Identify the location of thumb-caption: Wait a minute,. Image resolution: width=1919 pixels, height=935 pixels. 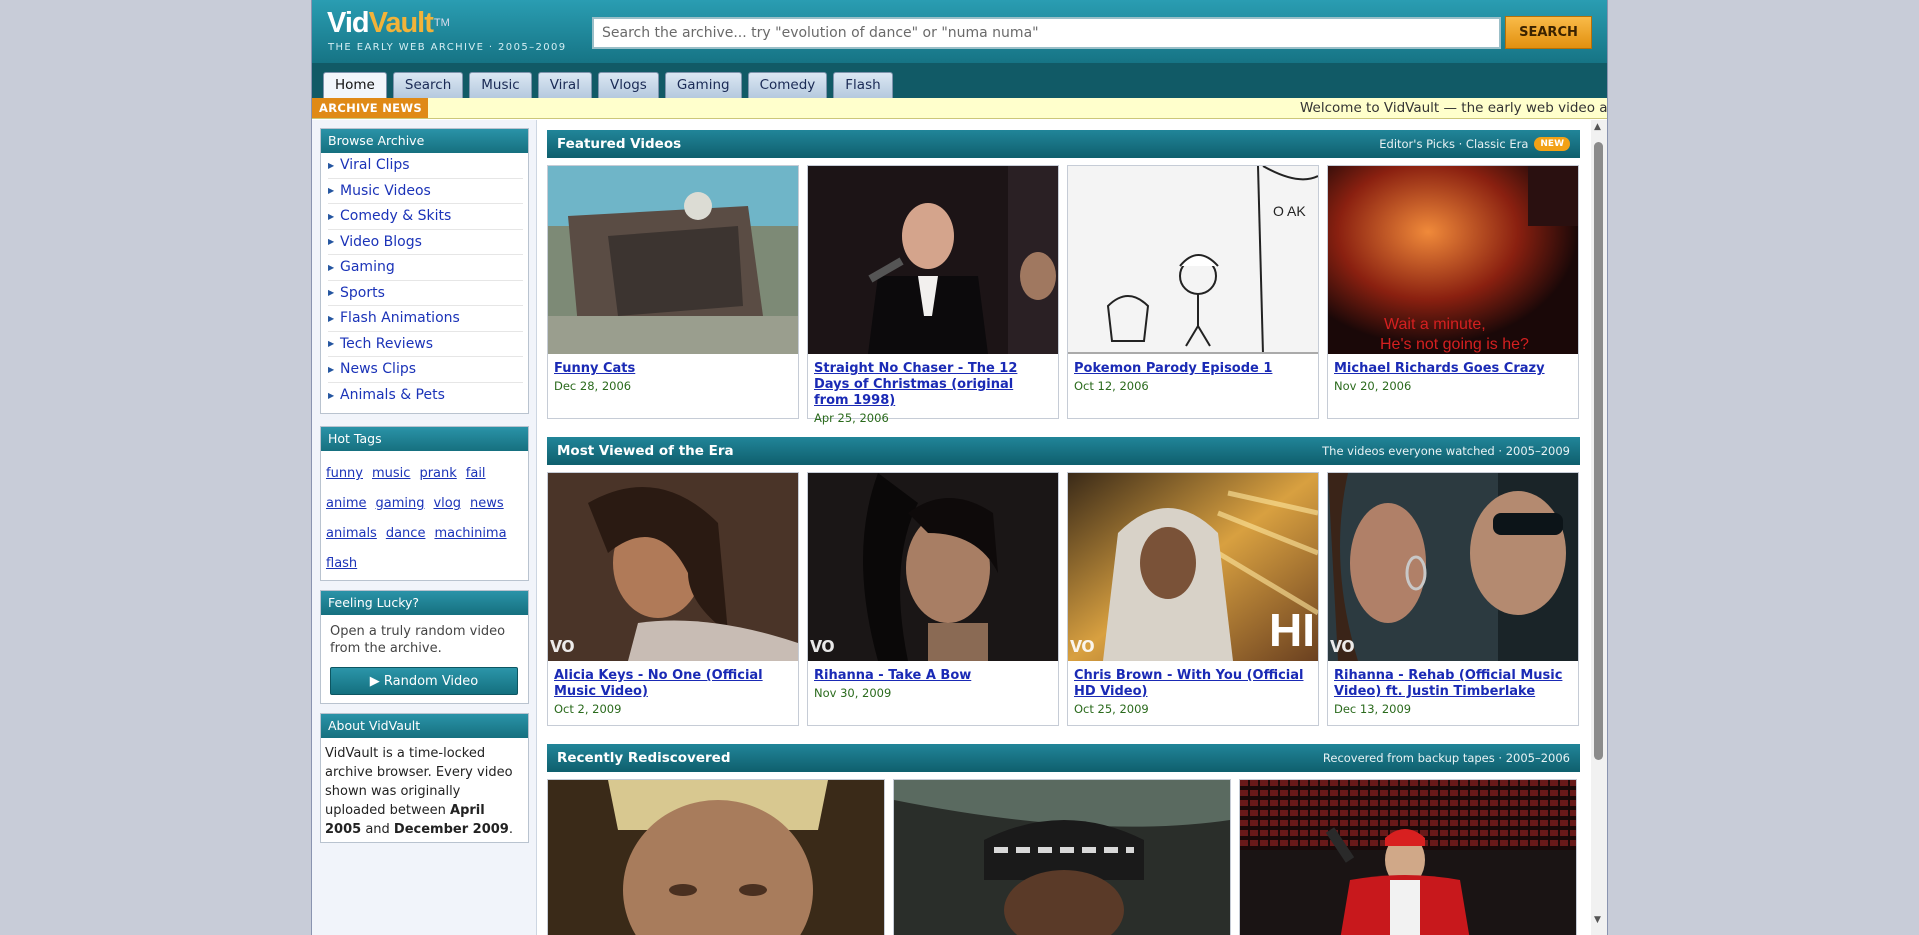
(1435, 324).